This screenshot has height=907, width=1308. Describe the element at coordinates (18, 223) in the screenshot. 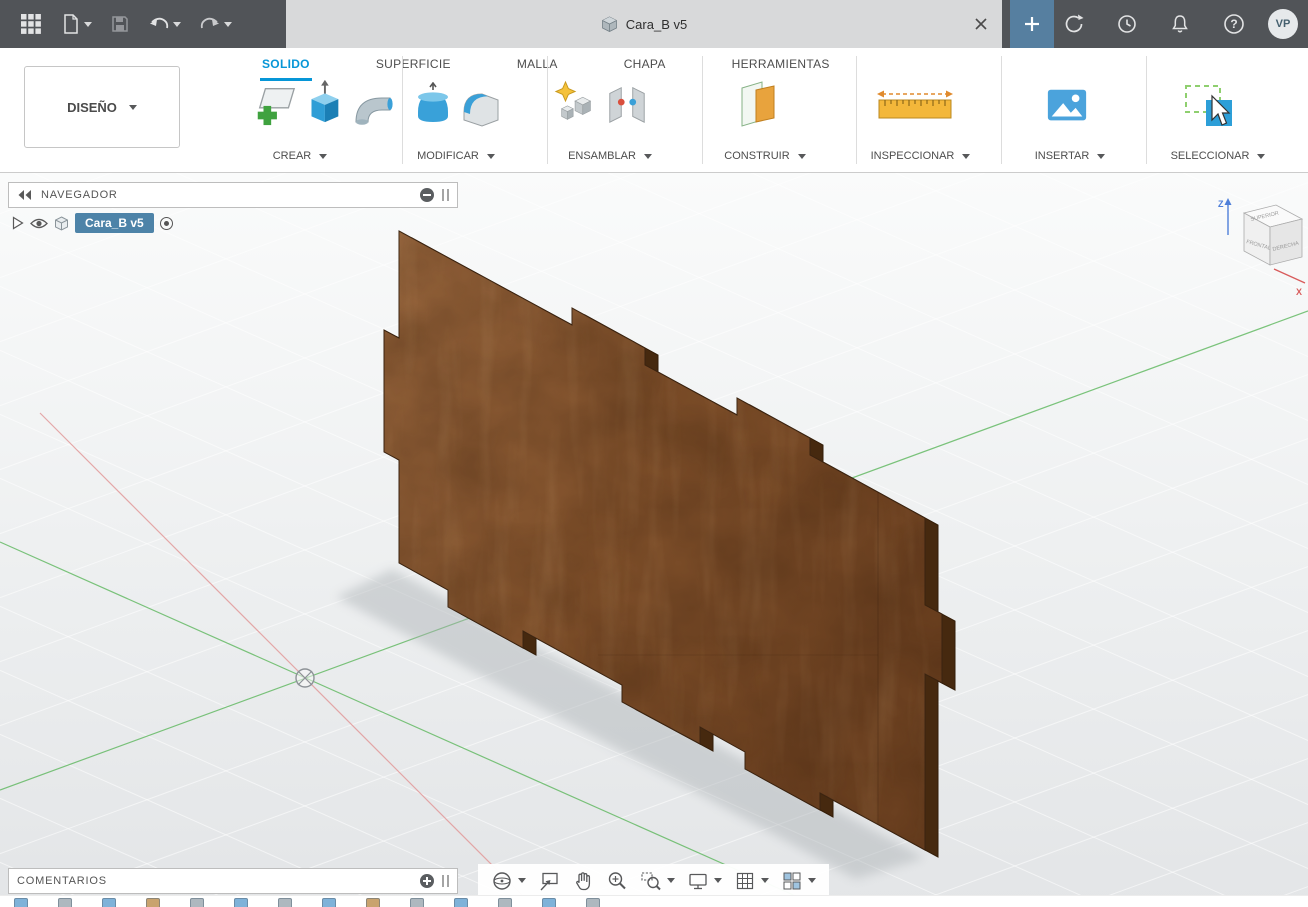

I see `expand-arrow-icon` at that location.